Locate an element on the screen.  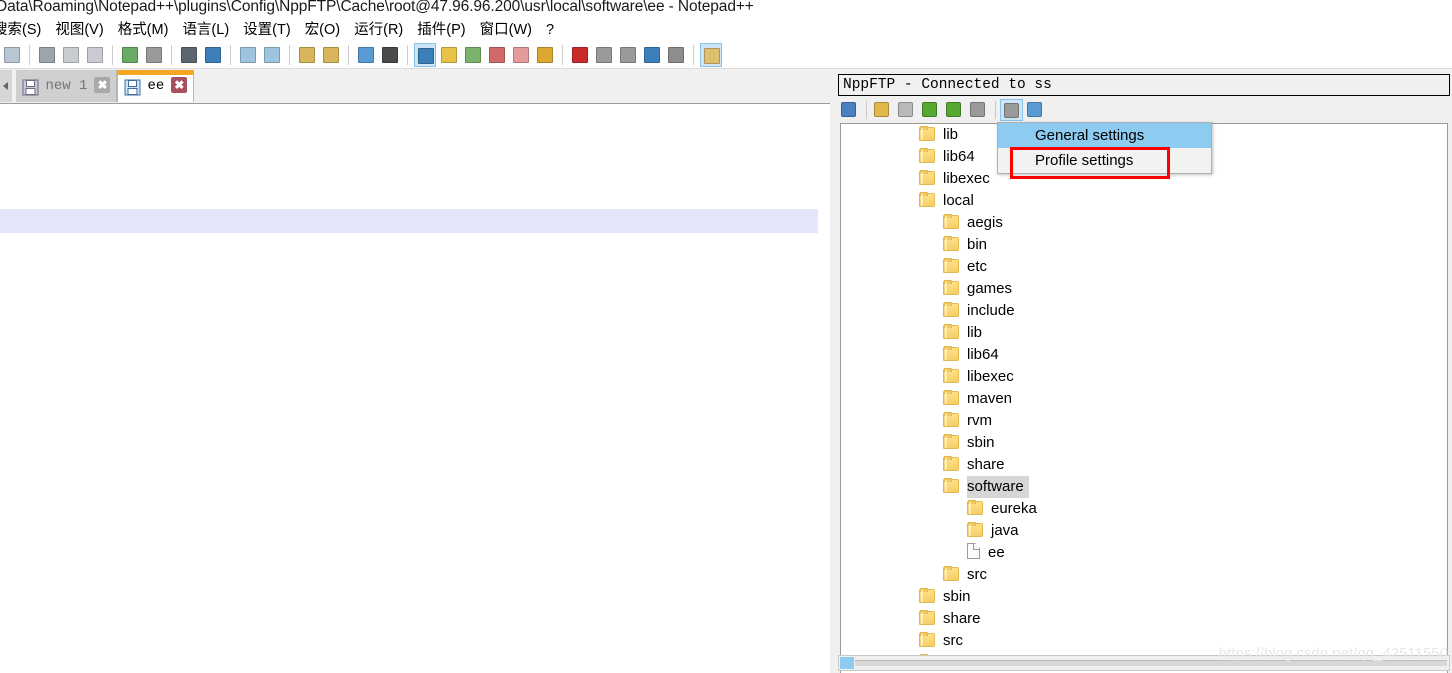
tree-folder-item: libexec is located at coordinates (1144, 377).